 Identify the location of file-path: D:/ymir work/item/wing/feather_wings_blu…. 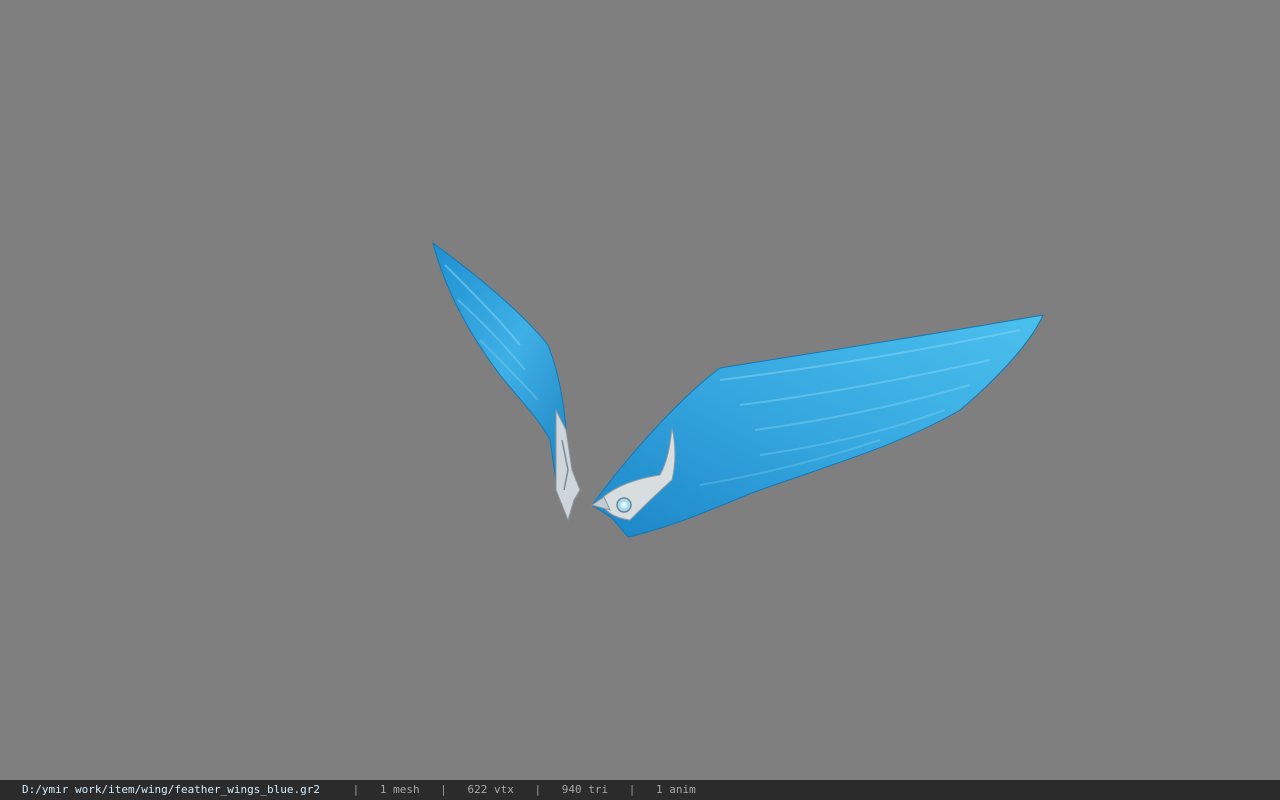
(171, 789).